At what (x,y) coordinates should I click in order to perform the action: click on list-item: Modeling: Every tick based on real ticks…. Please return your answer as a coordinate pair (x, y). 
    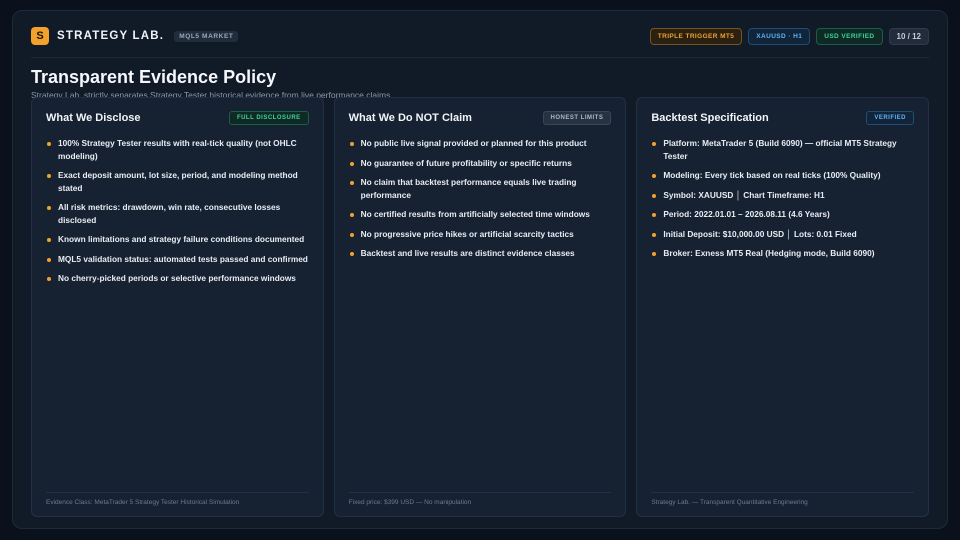
    Looking at the image, I should click on (782, 175).